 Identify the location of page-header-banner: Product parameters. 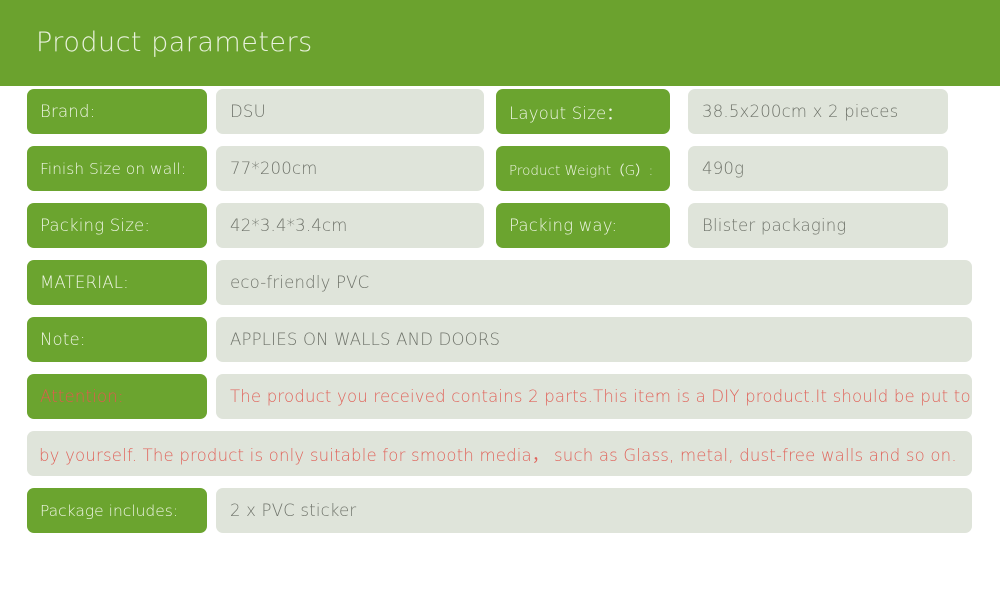
(500, 43).